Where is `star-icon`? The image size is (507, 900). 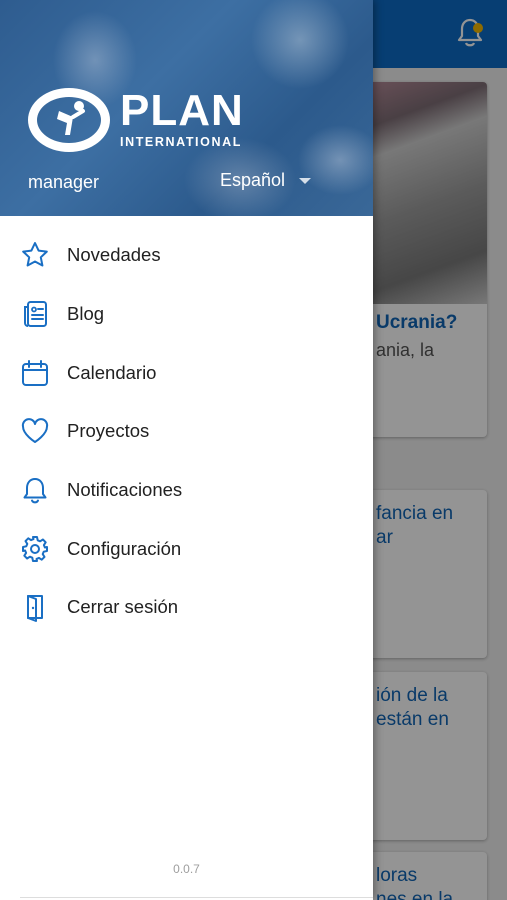 star-icon is located at coordinates (35, 255).